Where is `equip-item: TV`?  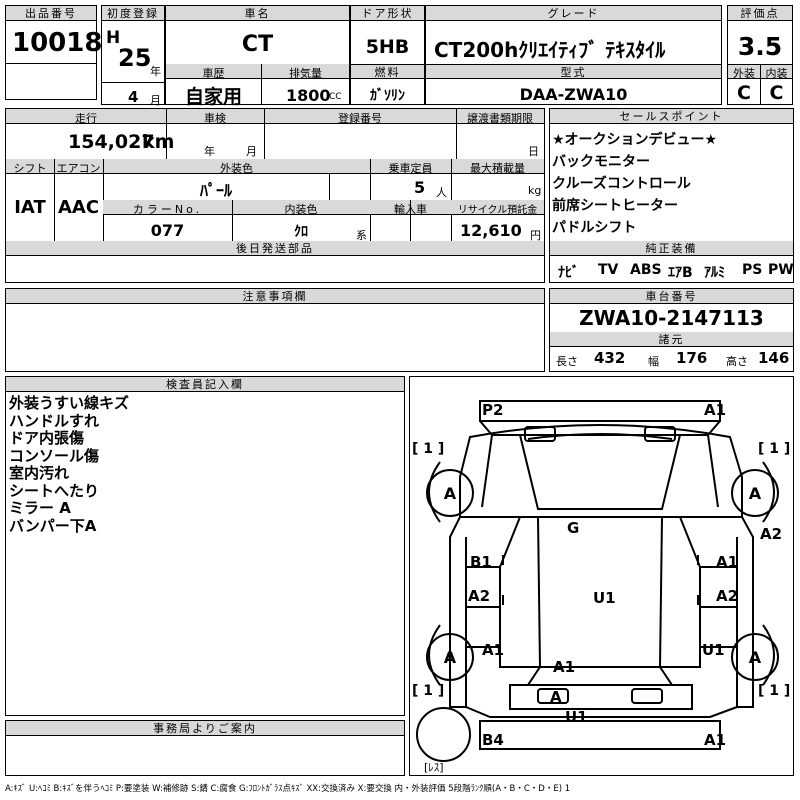
equip-item: TV is located at coordinates (608, 270).